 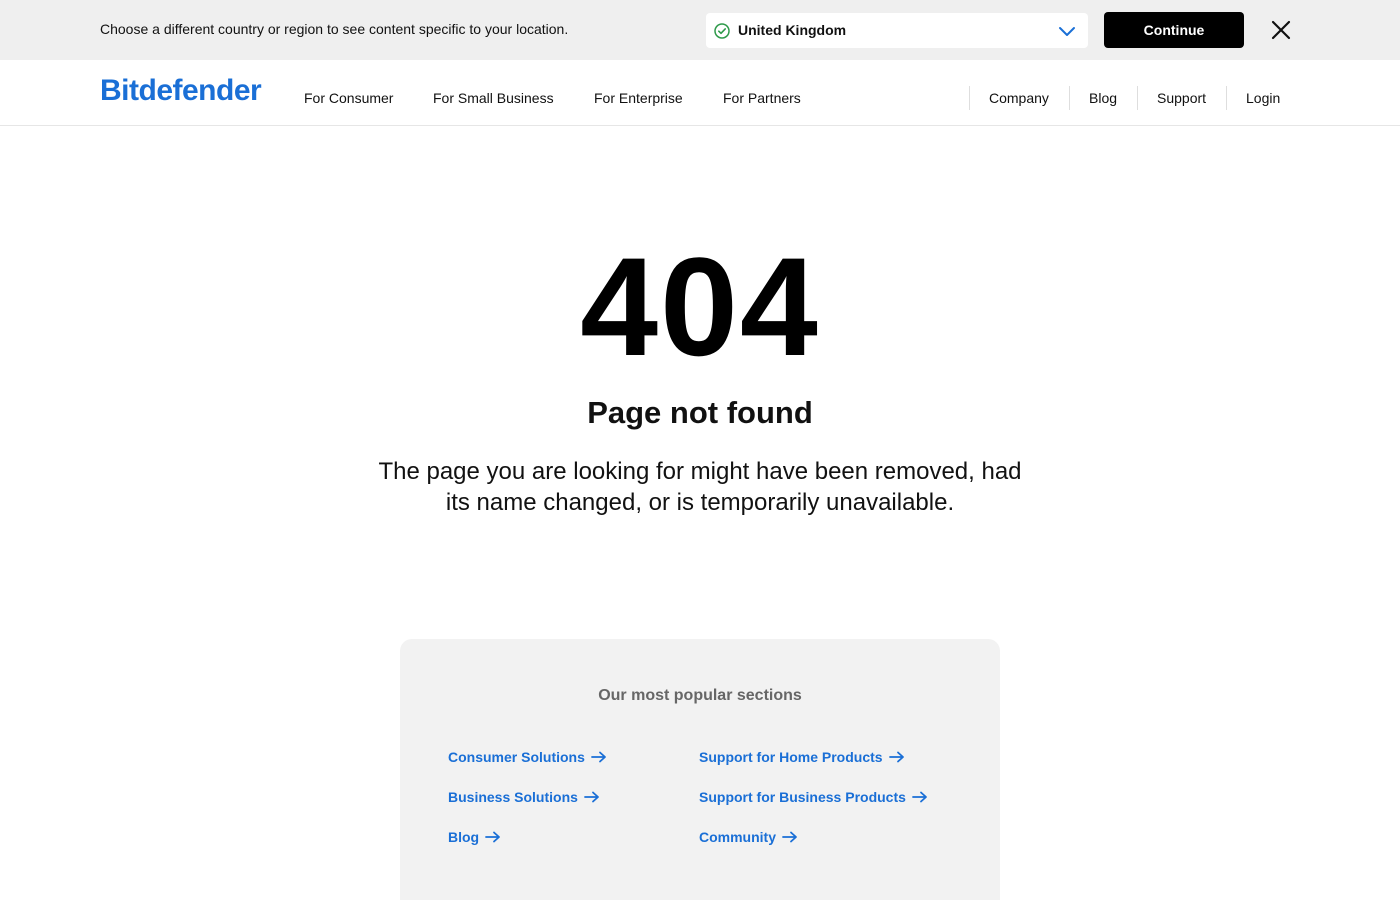 I want to click on selected-country: United Kingdom, so click(x=792, y=30).